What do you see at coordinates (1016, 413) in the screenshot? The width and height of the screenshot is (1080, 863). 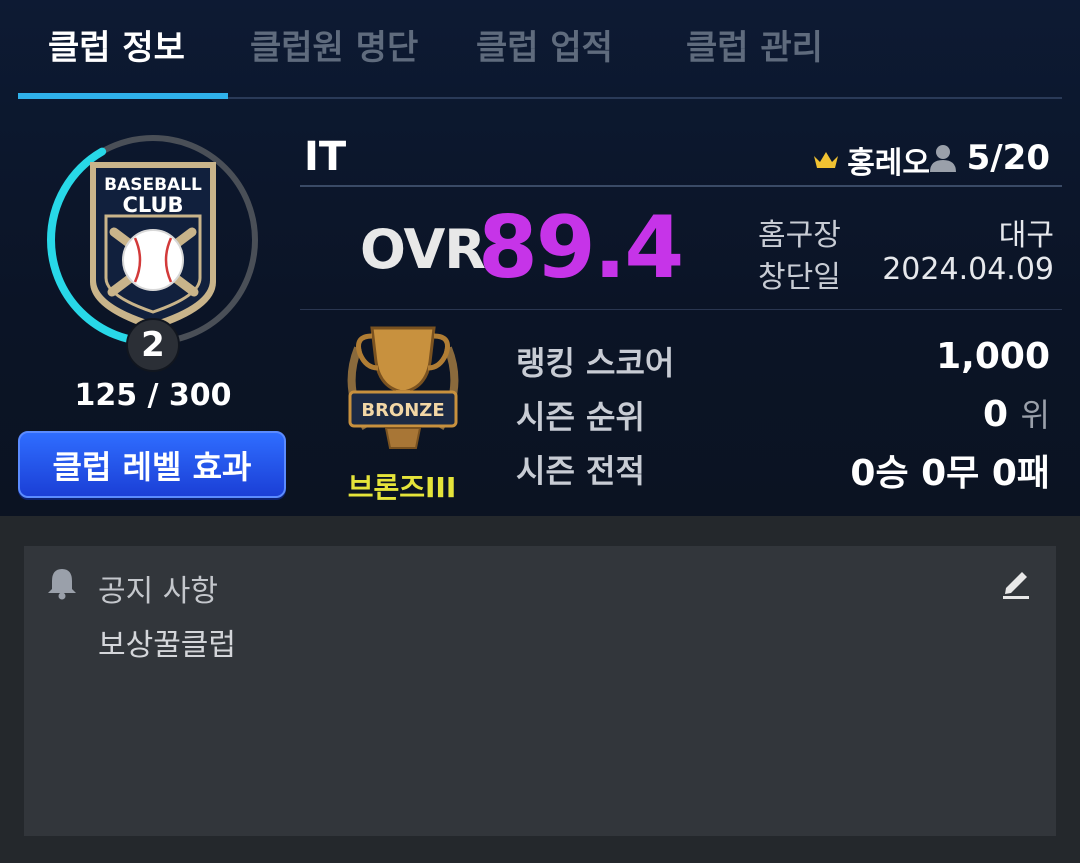 I see `season-rank: 0 위` at bounding box center [1016, 413].